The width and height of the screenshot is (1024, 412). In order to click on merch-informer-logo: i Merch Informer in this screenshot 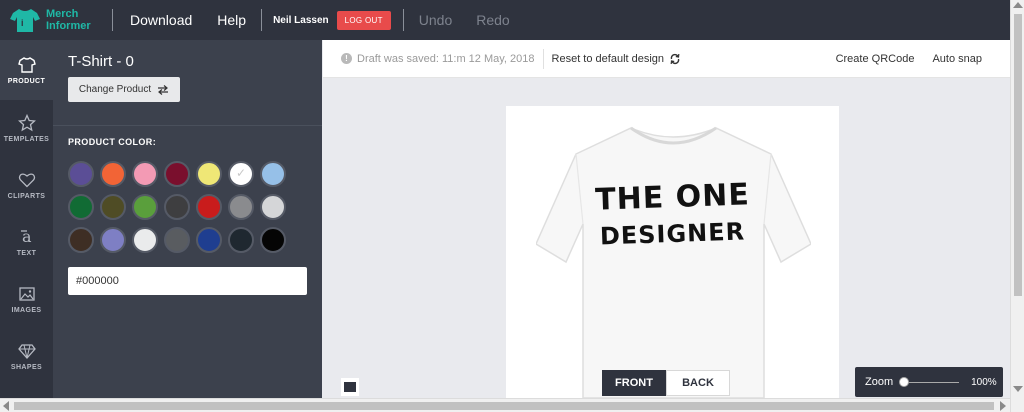, I will do `click(56, 20)`.